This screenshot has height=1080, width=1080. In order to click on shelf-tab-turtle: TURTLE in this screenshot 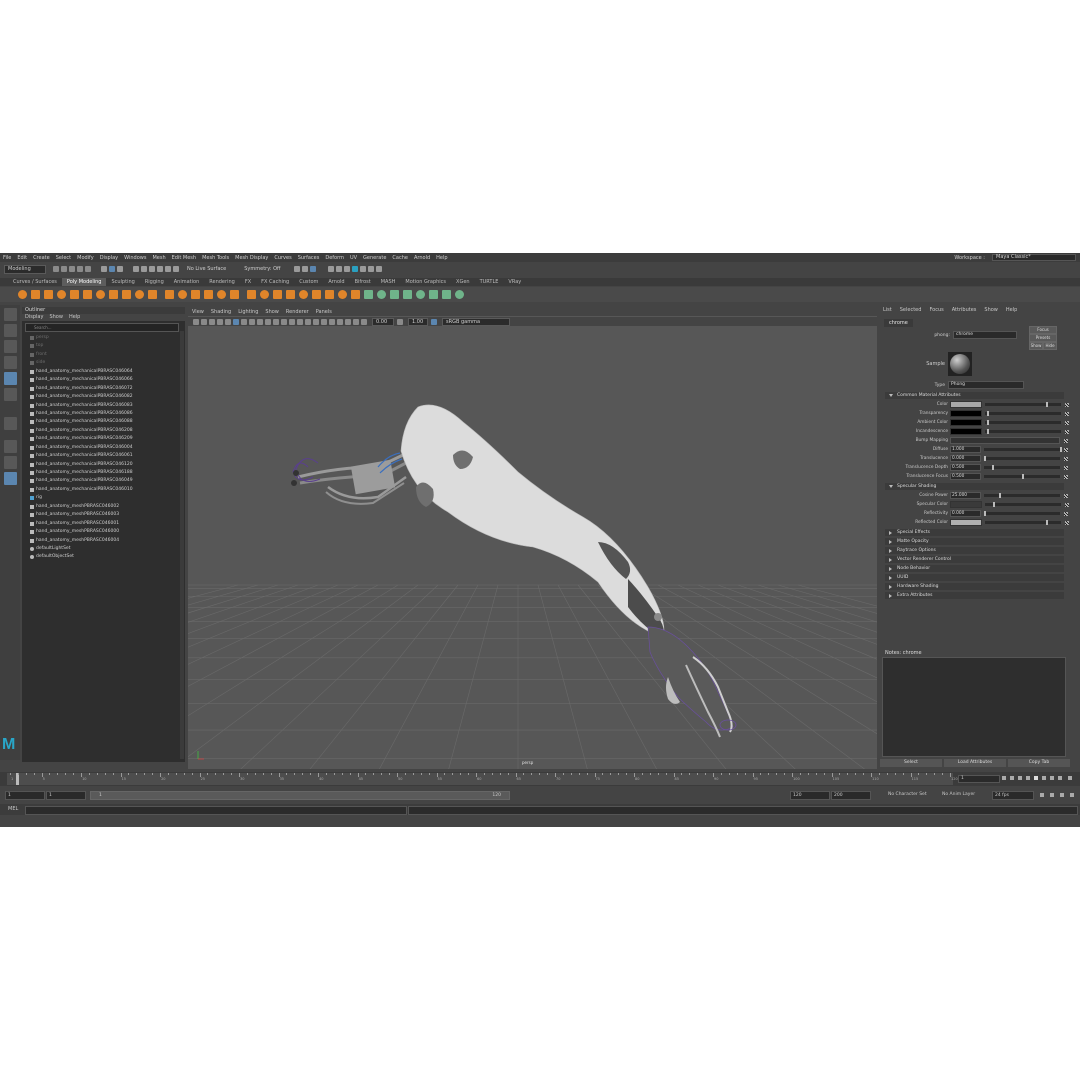, I will do `click(489, 282)`.